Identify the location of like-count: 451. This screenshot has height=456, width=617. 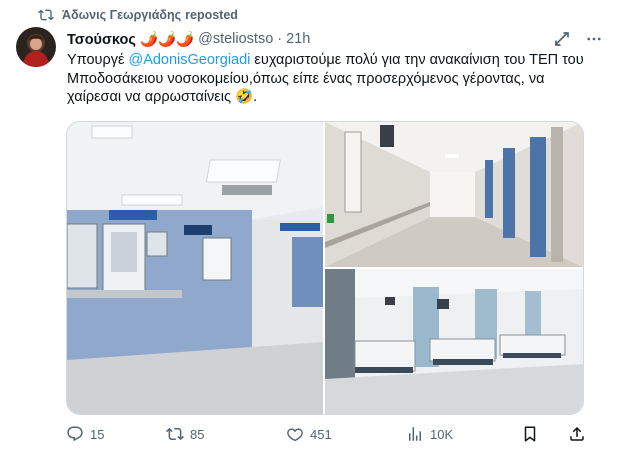
(321, 434).